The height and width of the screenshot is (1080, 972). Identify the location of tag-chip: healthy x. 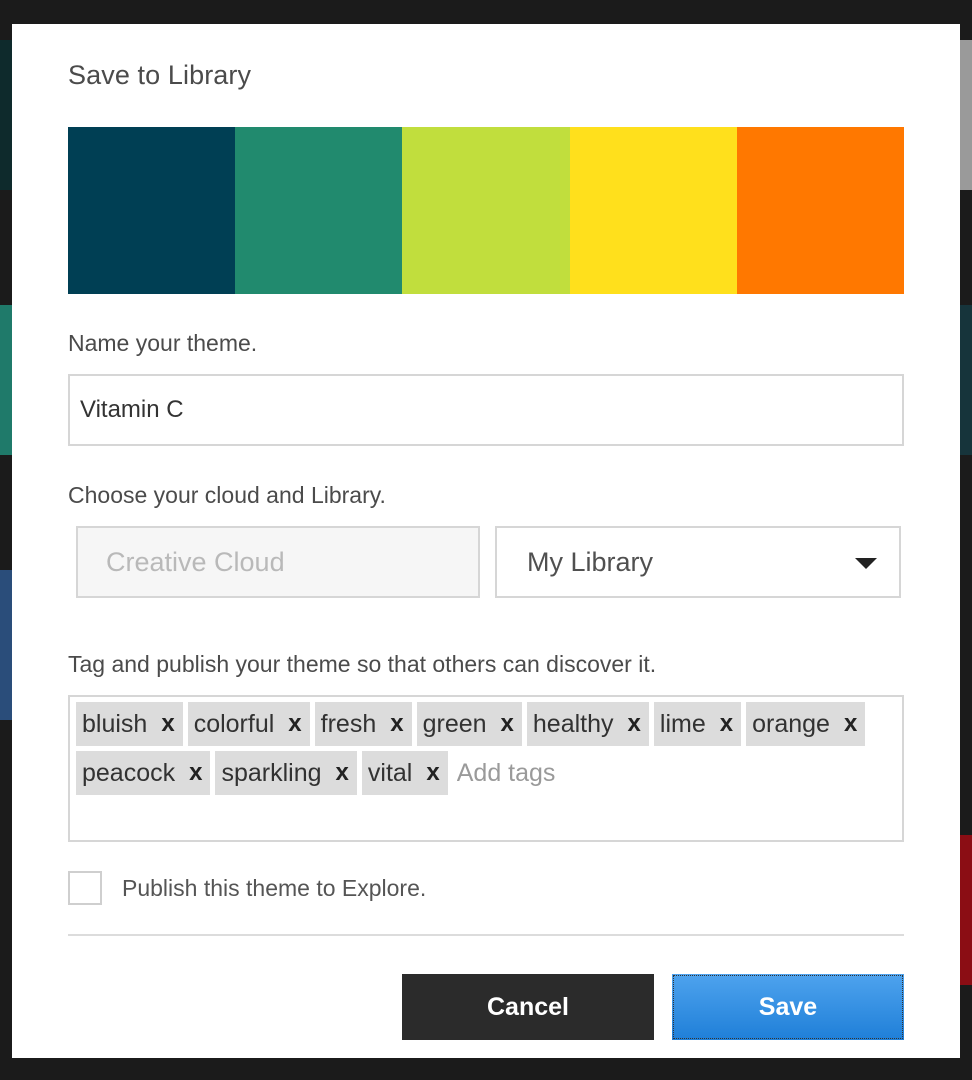
(587, 724).